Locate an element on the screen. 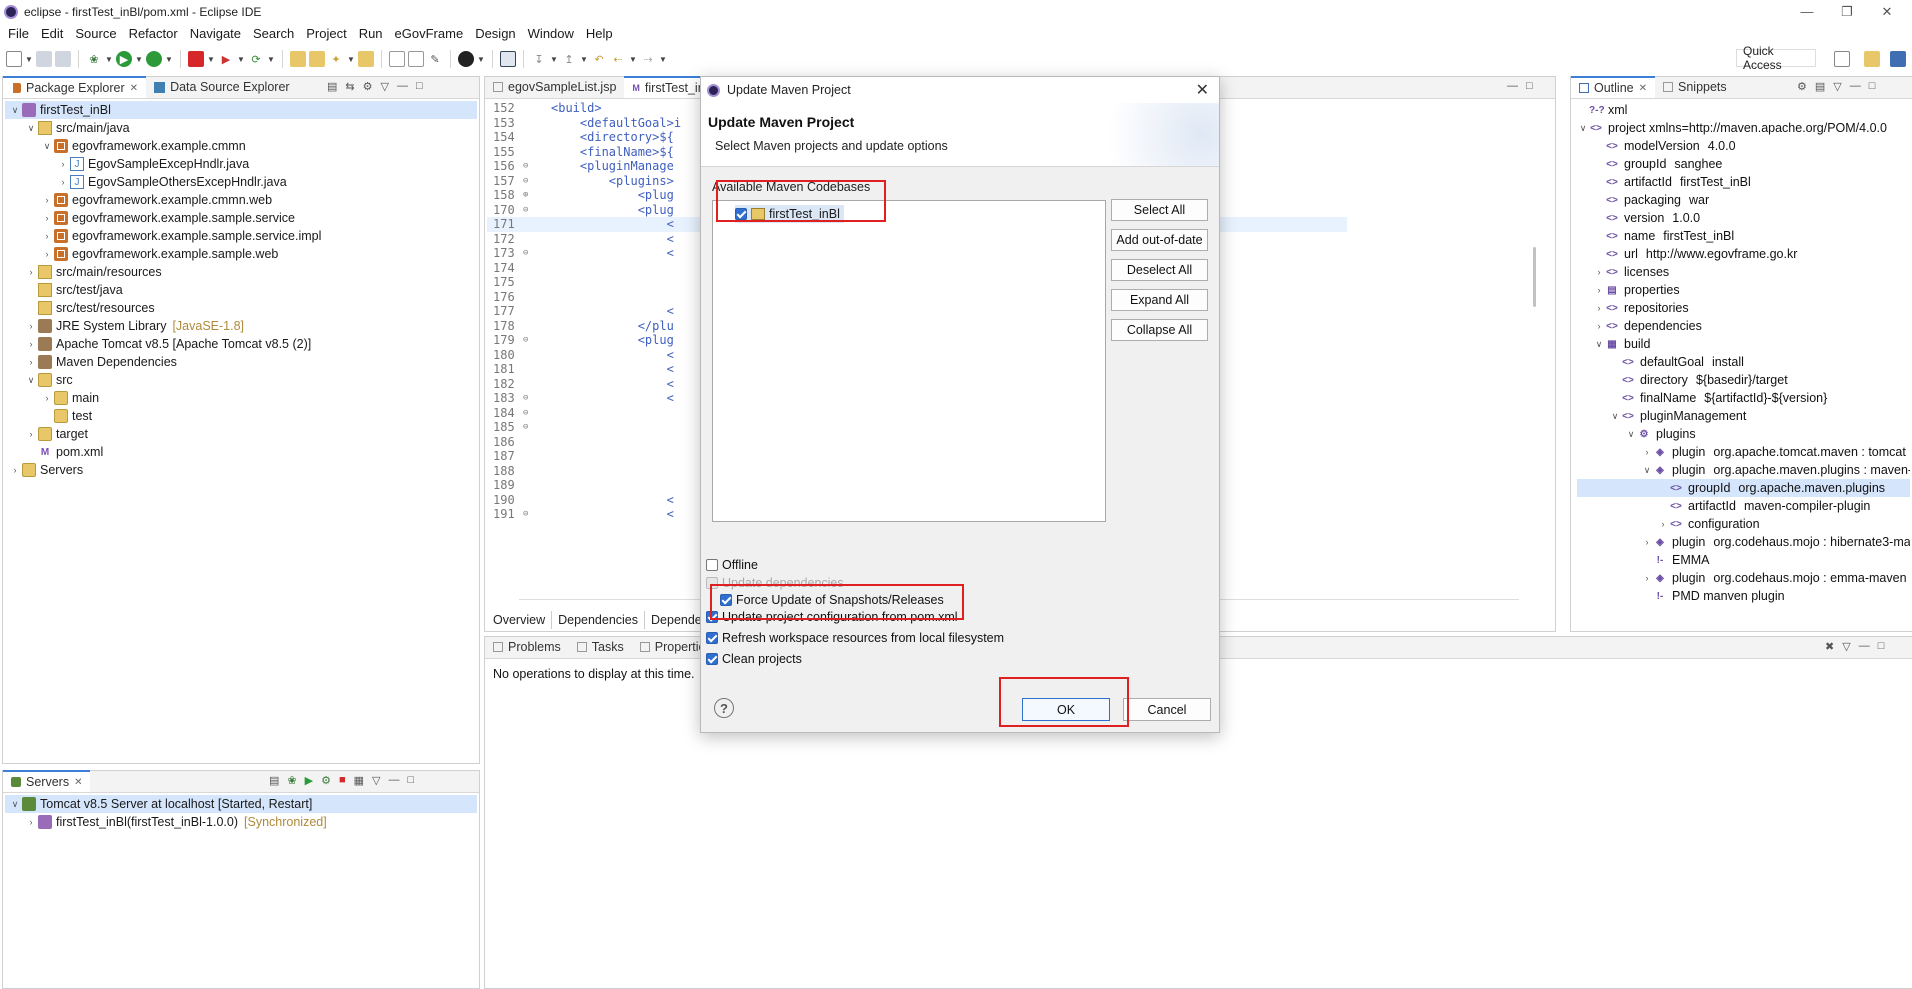 The height and width of the screenshot is (989, 1912). menu-refactor: Refactor is located at coordinates (153, 33).